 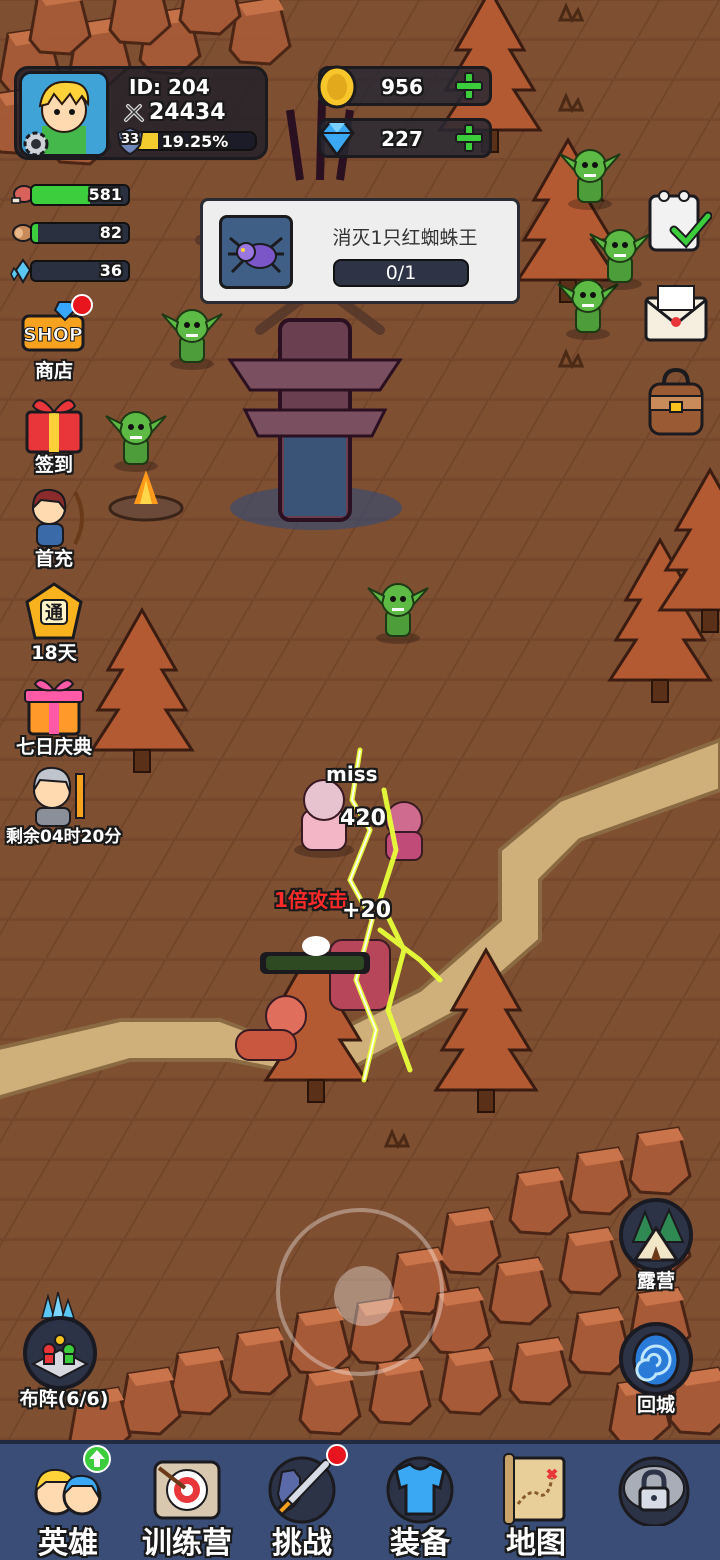 I want to click on armor-icon, so click(x=420, y=1490).